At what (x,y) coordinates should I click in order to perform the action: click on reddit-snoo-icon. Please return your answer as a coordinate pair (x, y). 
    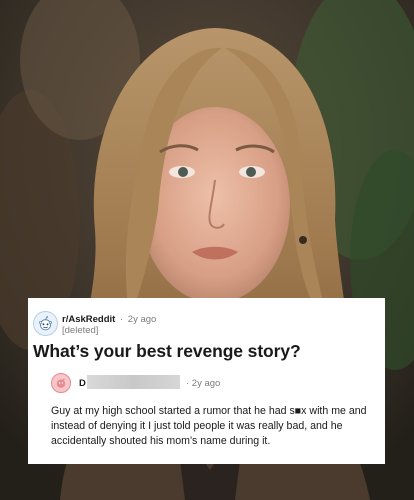
    Looking at the image, I should click on (45, 323).